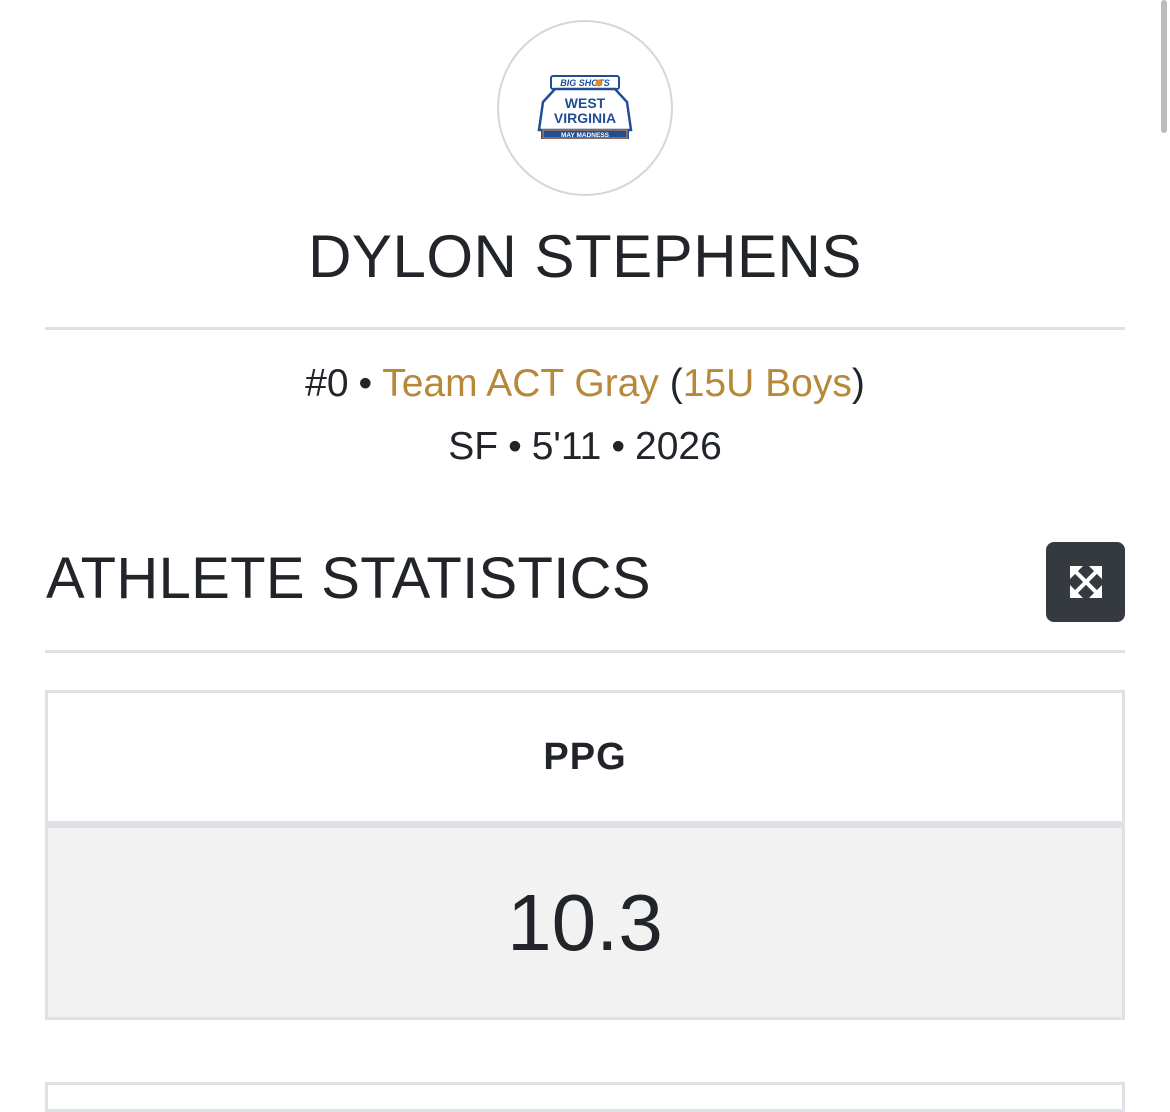 The height and width of the screenshot is (1112, 1170). What do you see at coordinates (767, 383) in the screenshot?
I see `division-link: 15U Boys` at bounding box center [767, 383].